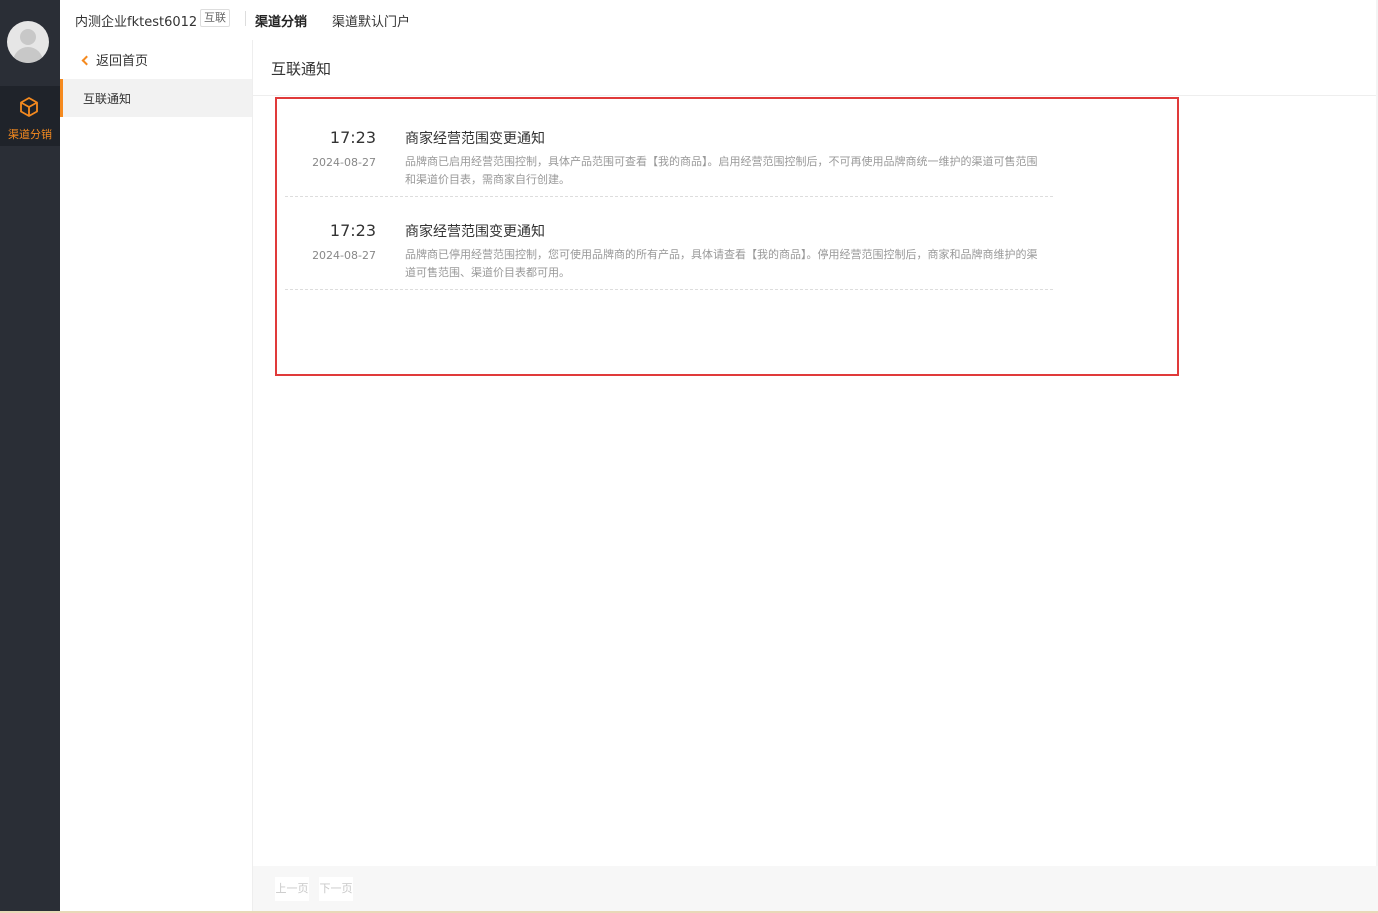 The width and height of the screenshot is (1378, 913). I want to click on avatar-head-shape, so click(28, 37).